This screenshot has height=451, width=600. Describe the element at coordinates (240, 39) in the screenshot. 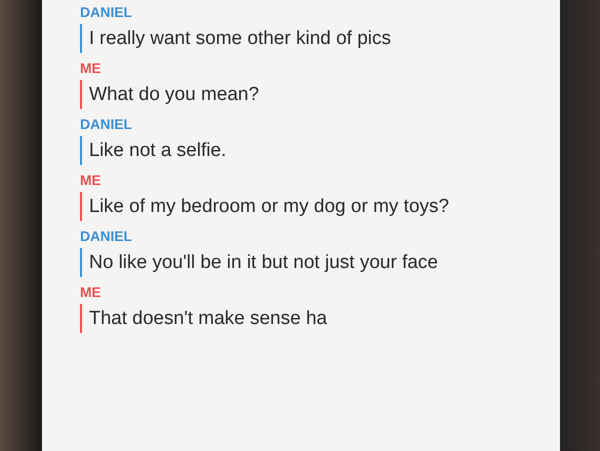

I see `message-text: I really want some other kind of pics` at that location.